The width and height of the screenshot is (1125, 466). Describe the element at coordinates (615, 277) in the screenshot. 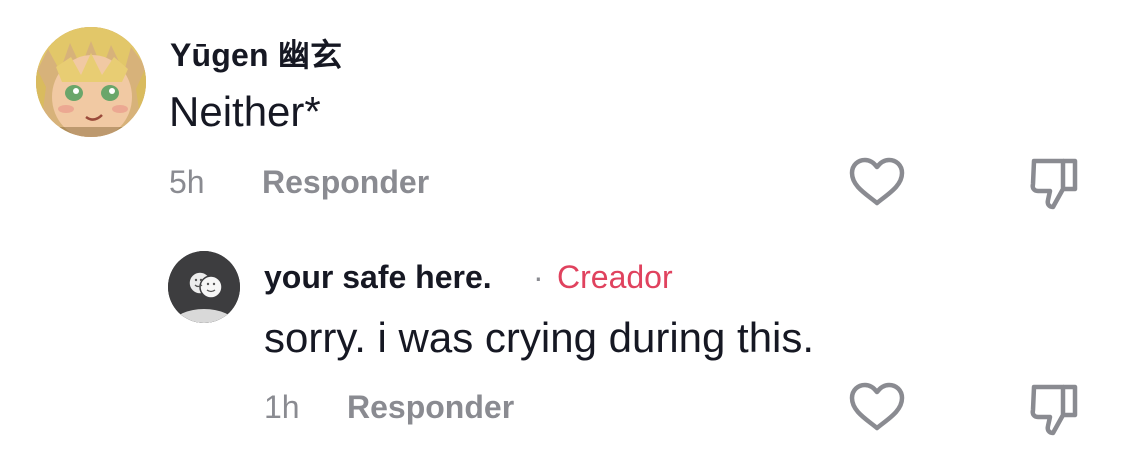

I see `creator-badge: Creador` at that location.